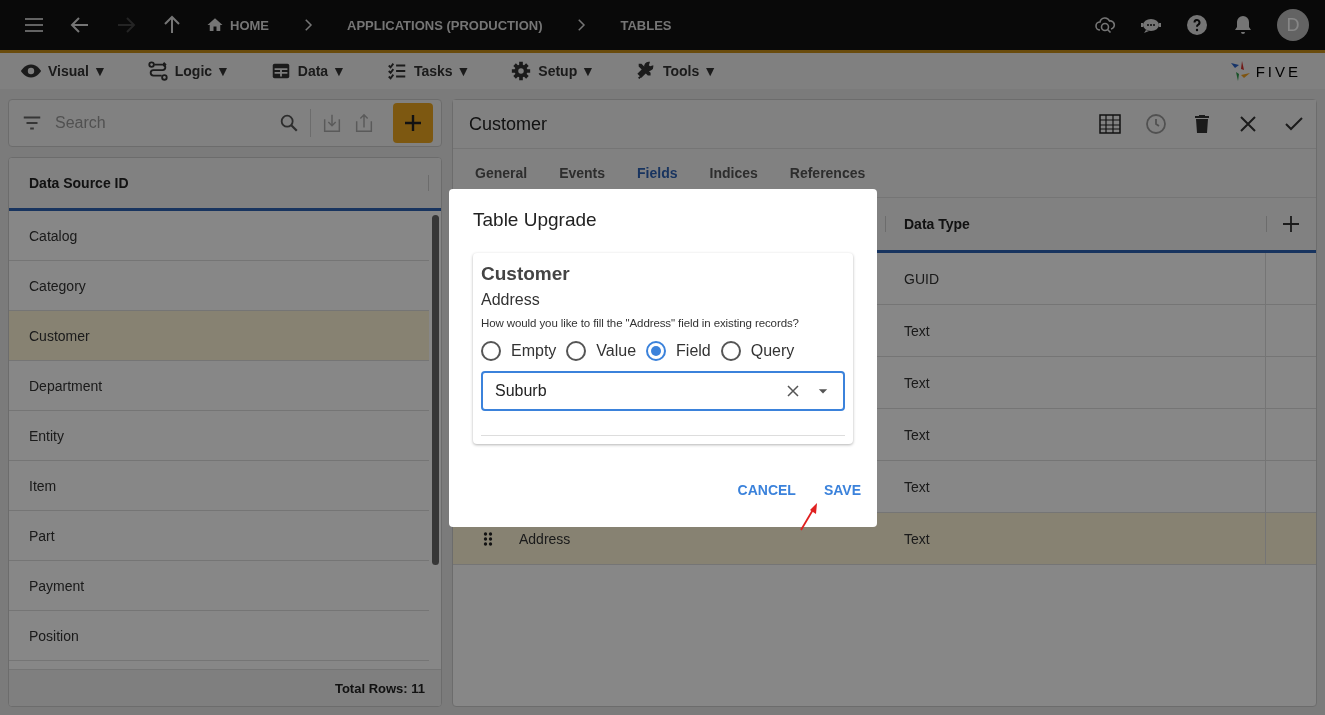  I want to click on menu-item: Tools ▼, so click(675, 71).